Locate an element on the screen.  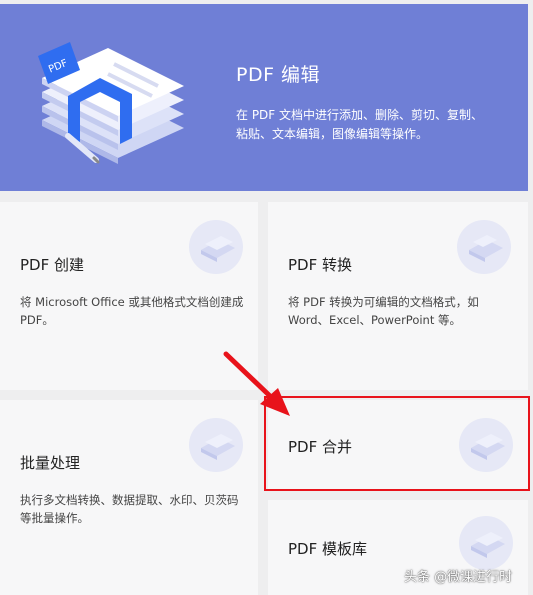
watermark-text: 头条 @微课进行时 is located at coordinates (458, 577).